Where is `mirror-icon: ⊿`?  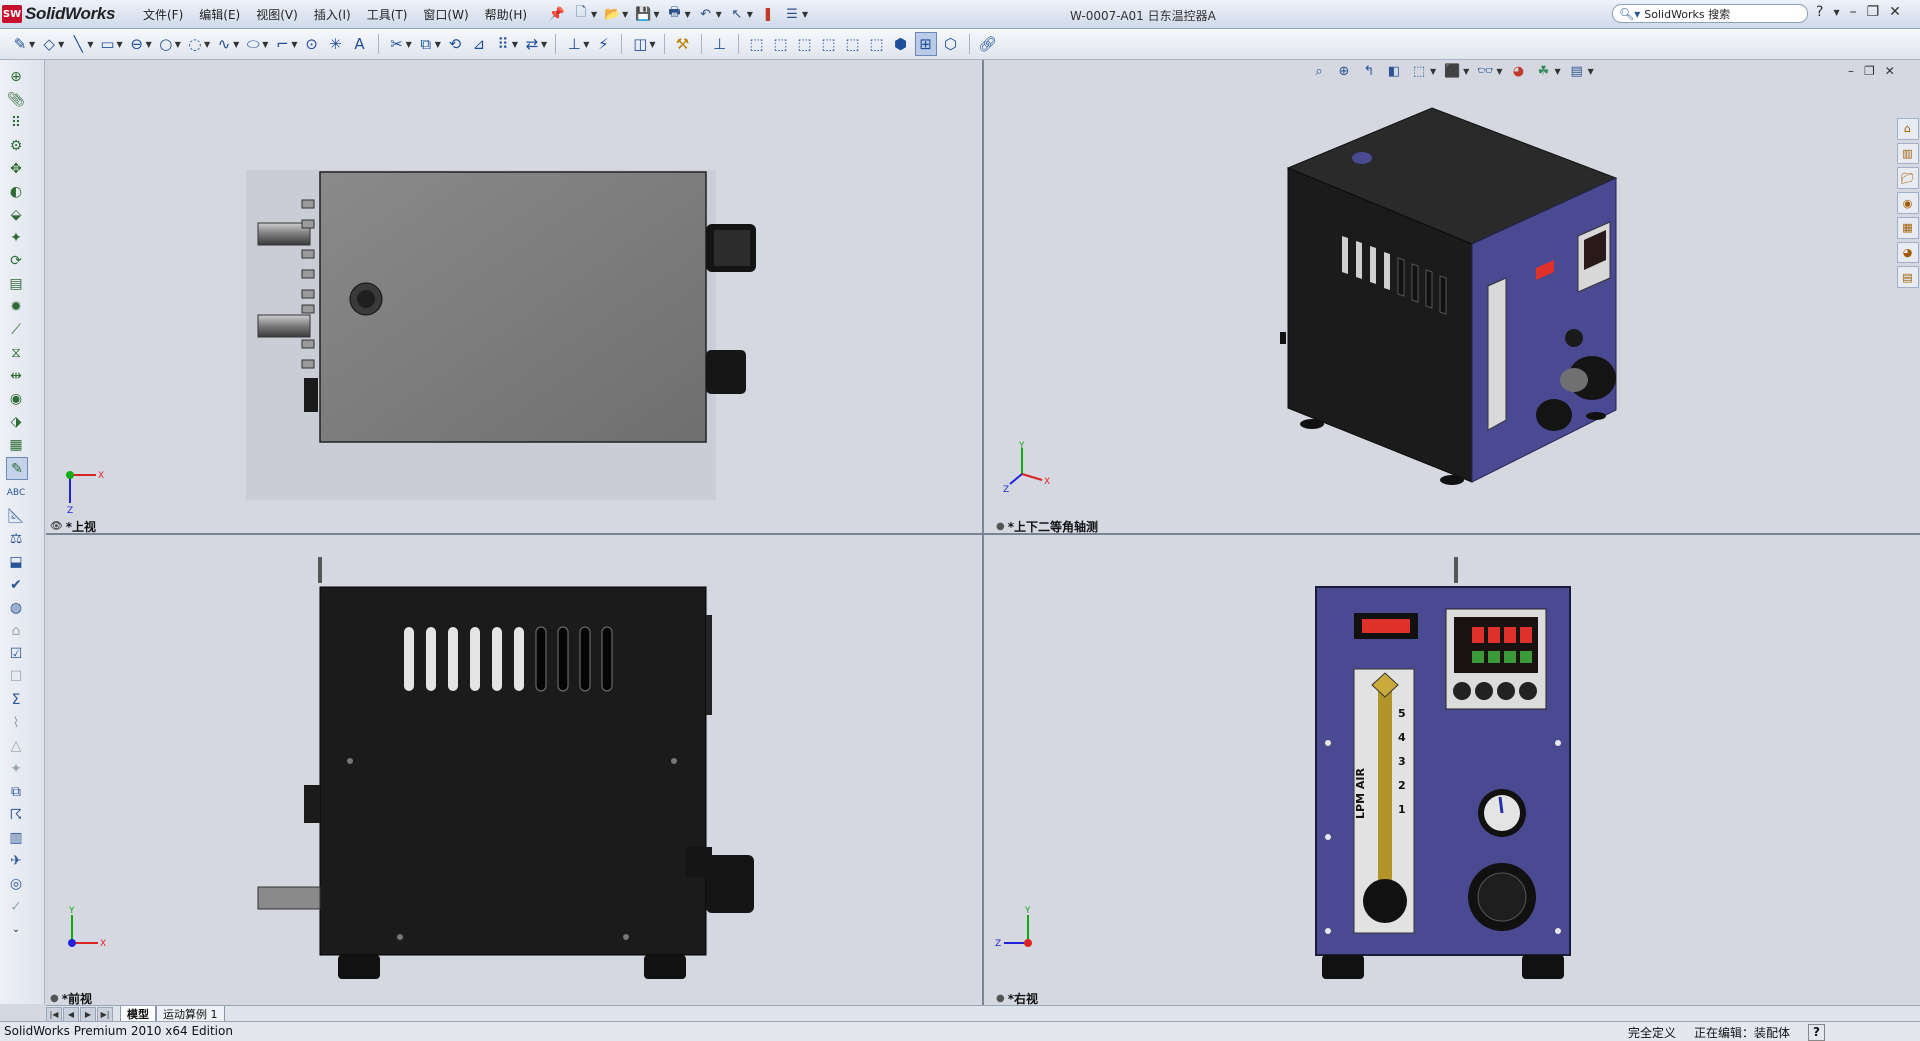 mirror-icon: ⊿ is located at coordinates (479, 44).